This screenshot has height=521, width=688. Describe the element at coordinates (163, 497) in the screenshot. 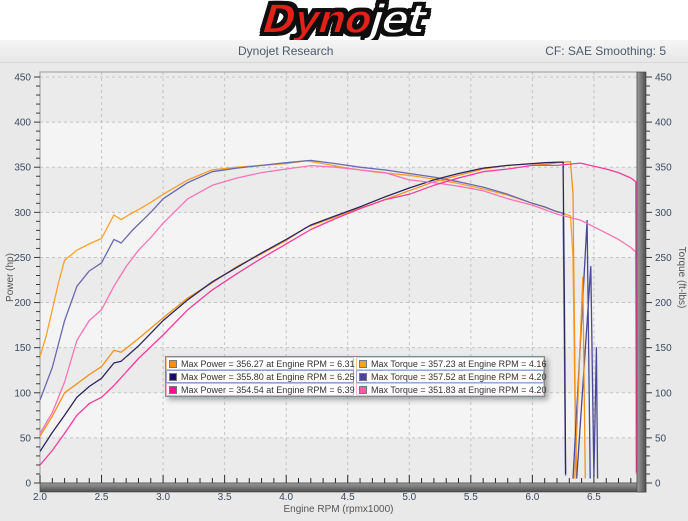

I see `svg-text: 3.0` at that location.